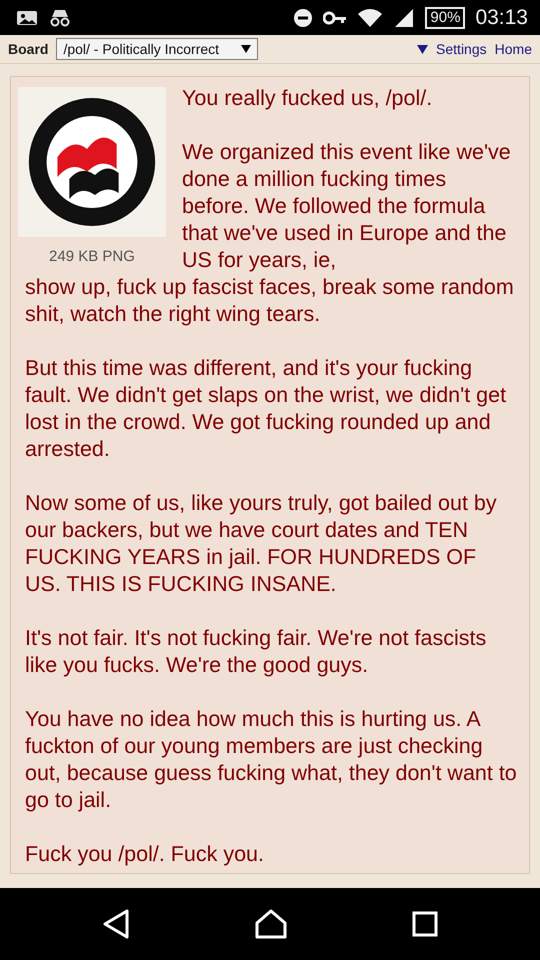  I want to click on post-paragraph: You really fucked us, /pol/., so click(308, 98).